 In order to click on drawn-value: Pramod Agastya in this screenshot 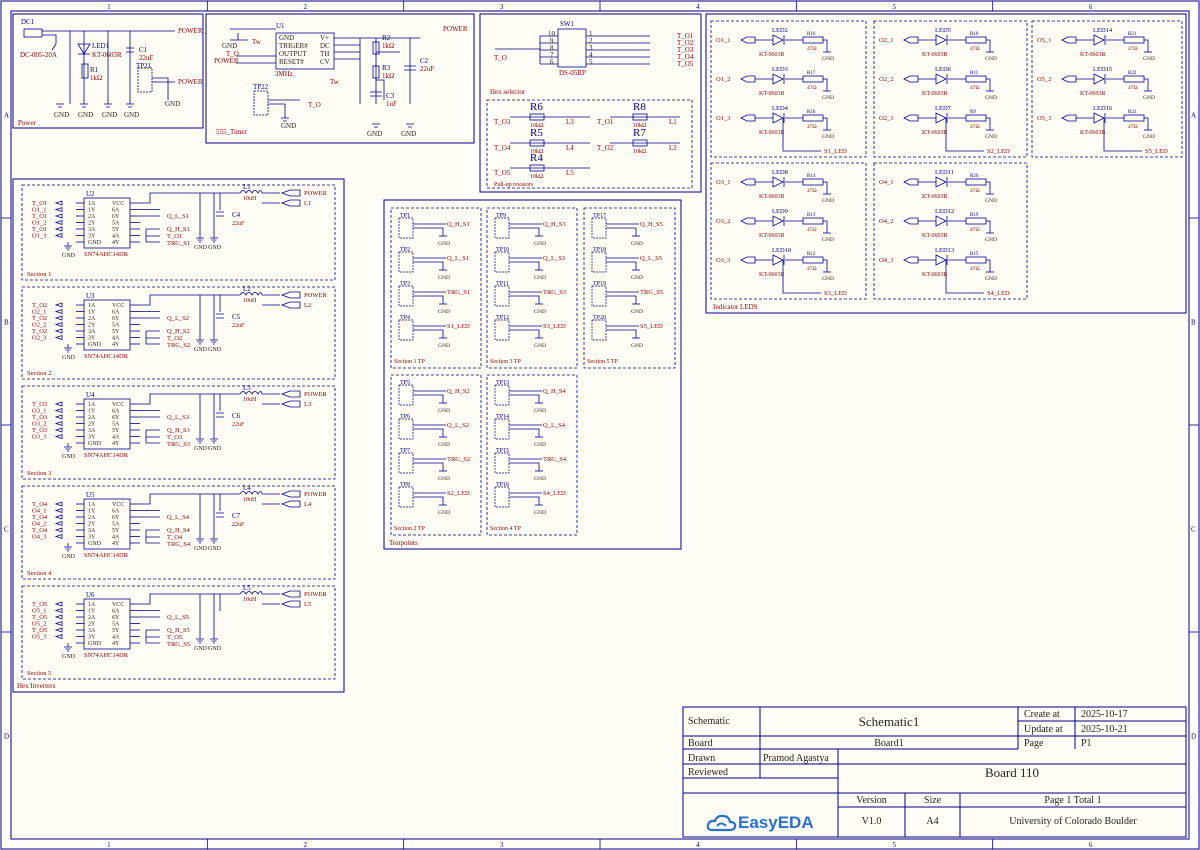, I will do `click(796, 758)`.